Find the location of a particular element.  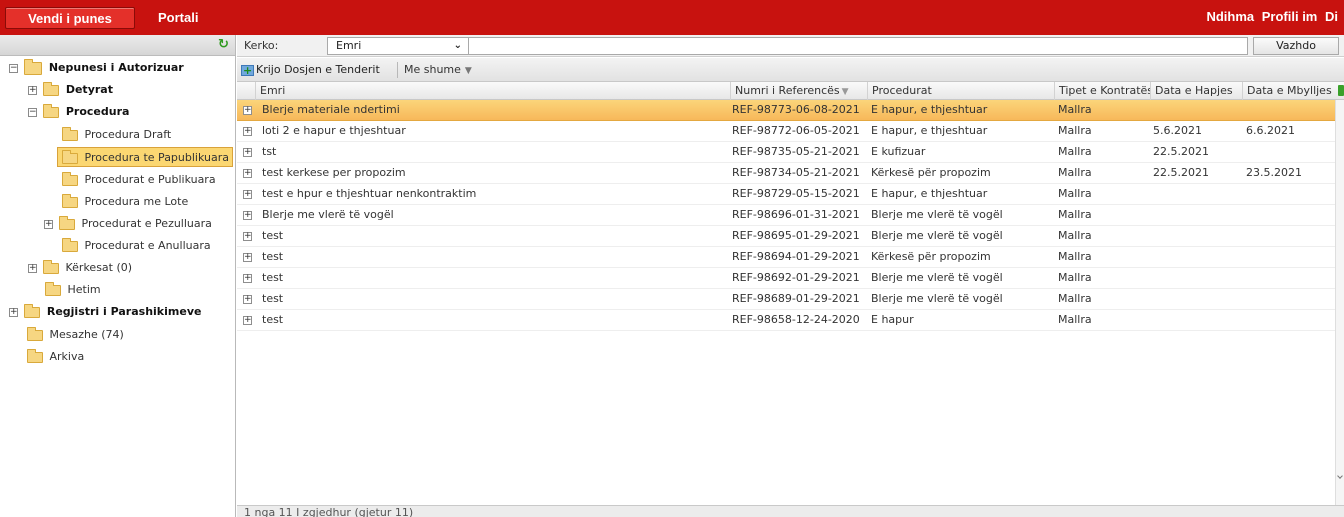

tree-item-procedurat-e-publikuara: Procedurat e Publikuara is located at coordinates (139, 180).